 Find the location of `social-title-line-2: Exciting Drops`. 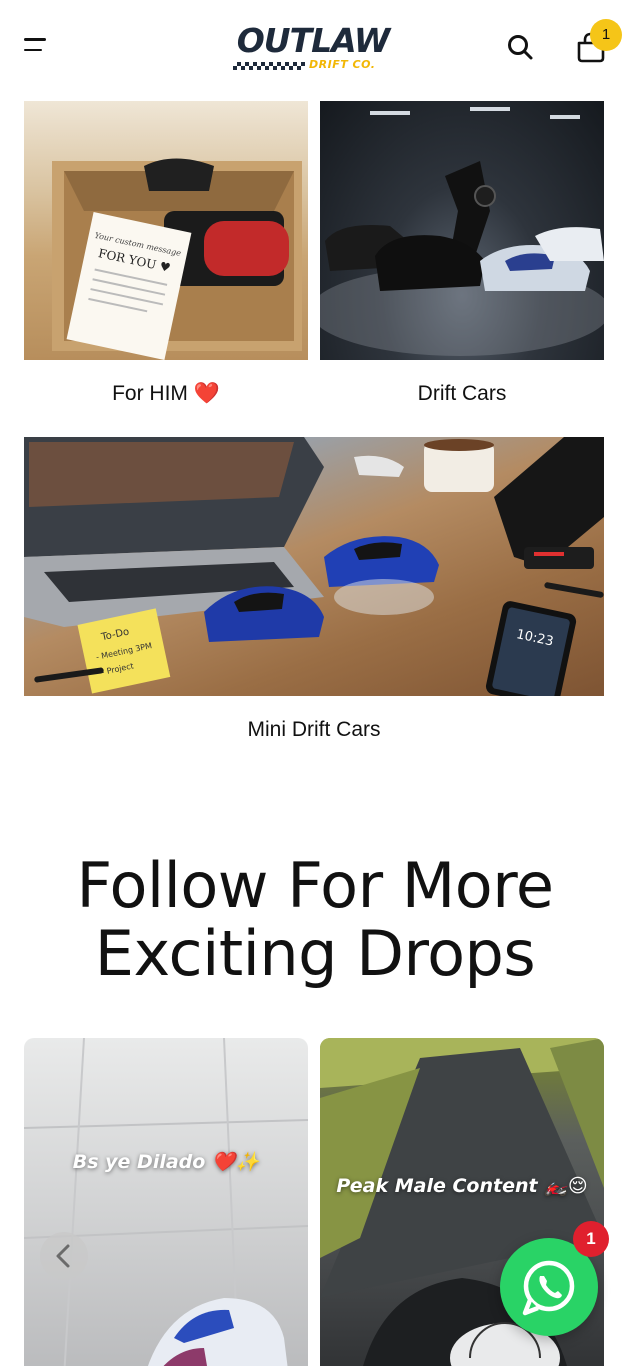

social-title-line-2: Exciting Drops is located at coordinates (315, 953).